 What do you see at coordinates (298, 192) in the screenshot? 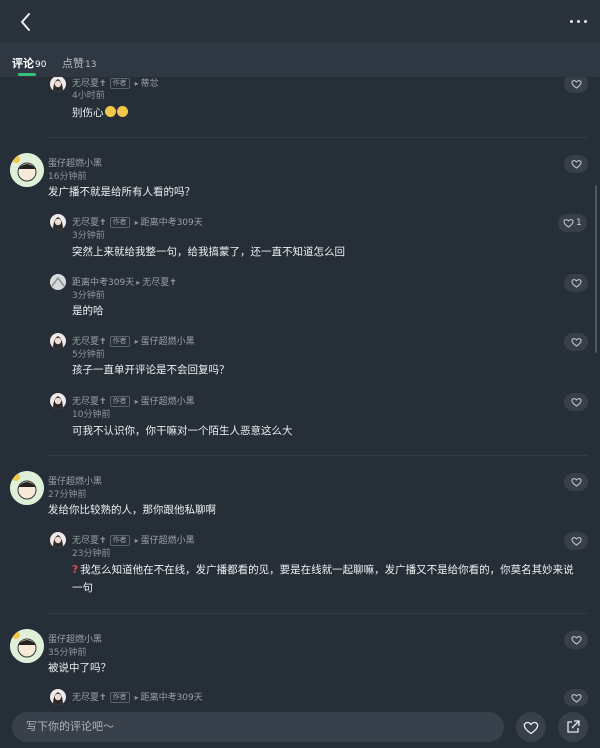
I see `comment-text: 发广播不就是给所有人看的吗？` at bounding box center [298, 192].